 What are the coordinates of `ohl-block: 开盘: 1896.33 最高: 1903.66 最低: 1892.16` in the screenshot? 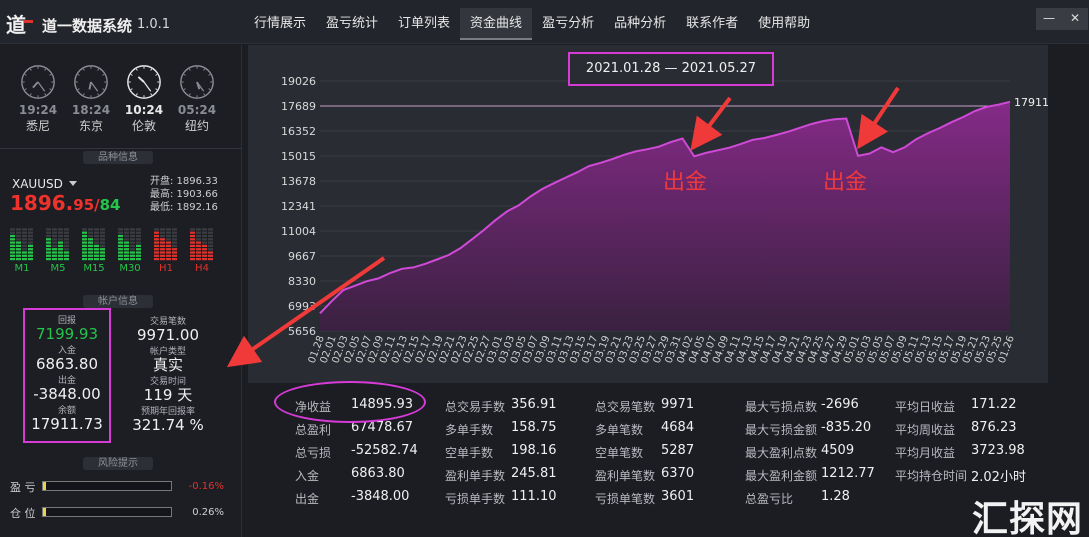 It's located at (184, 194).